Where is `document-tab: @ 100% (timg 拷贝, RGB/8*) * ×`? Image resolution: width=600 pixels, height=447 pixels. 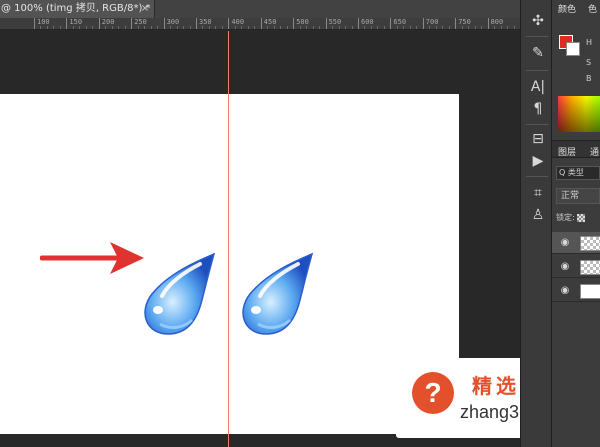 document-tab: @ 100% (timg 拷贝, RGB/8*) * × is located at coordinates (77, 9).